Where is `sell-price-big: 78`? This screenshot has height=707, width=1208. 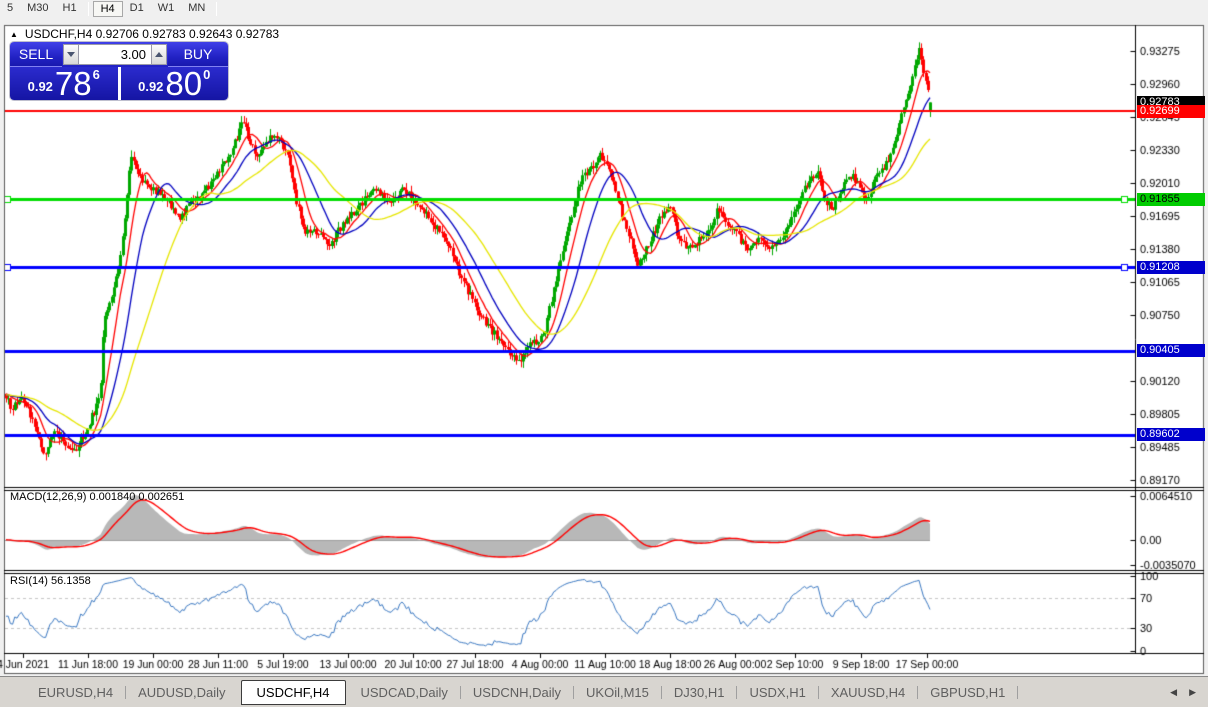
sell-price-big: 78 is located at coordinates (73, 82).